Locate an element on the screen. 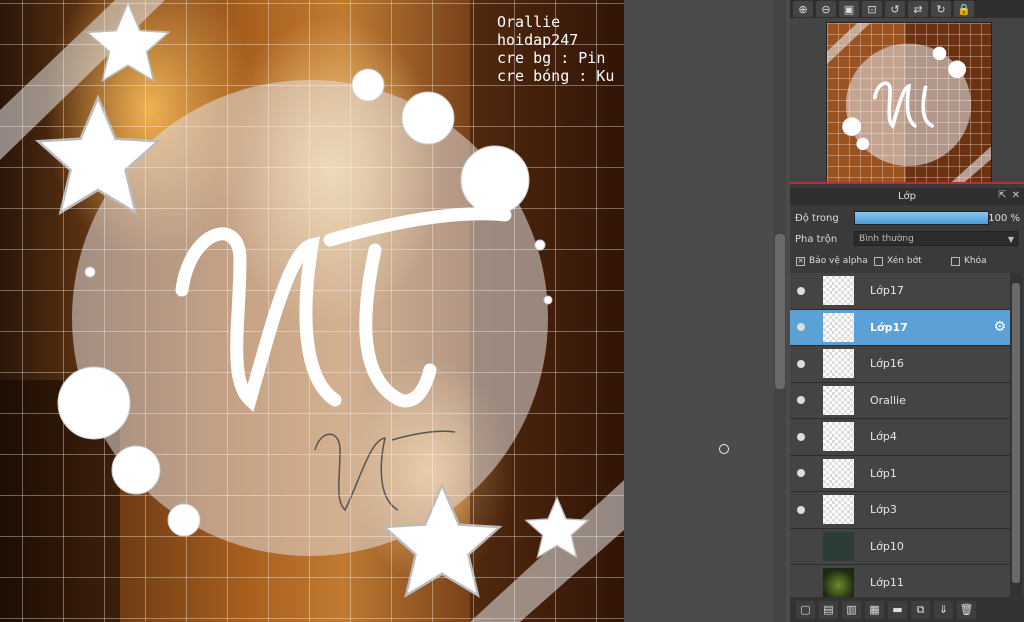 The image size is (1024, 622). trash-button: 🗑 is located at coordinates (966, 609).